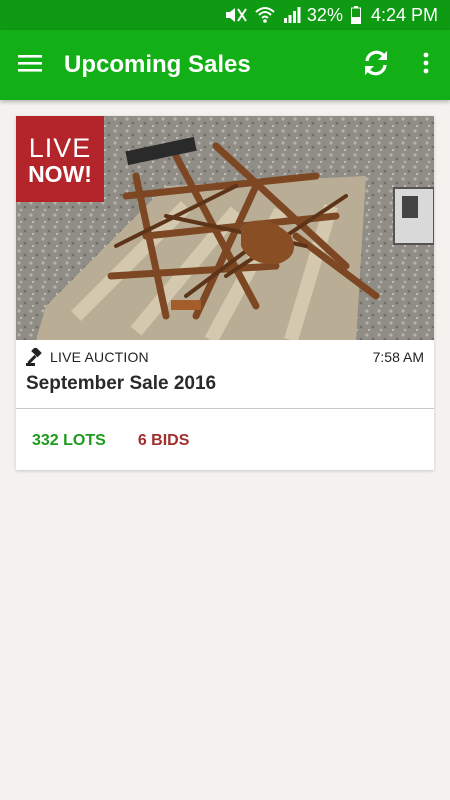 The width and height of the screenshot is (450, 800). Describe the element at coordinates (324, 14) in the screenshot. I see `battery-percent: 32%` at that location.